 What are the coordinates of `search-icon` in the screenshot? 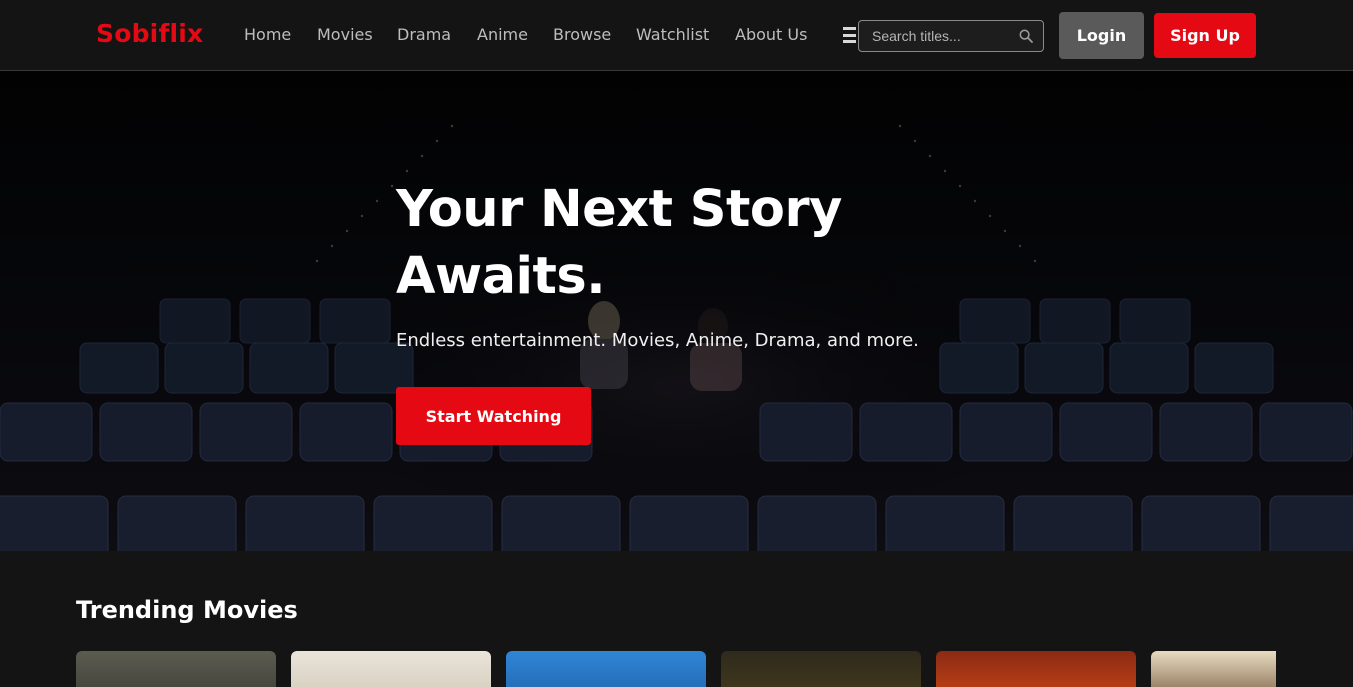 It's located at (1026, 36).